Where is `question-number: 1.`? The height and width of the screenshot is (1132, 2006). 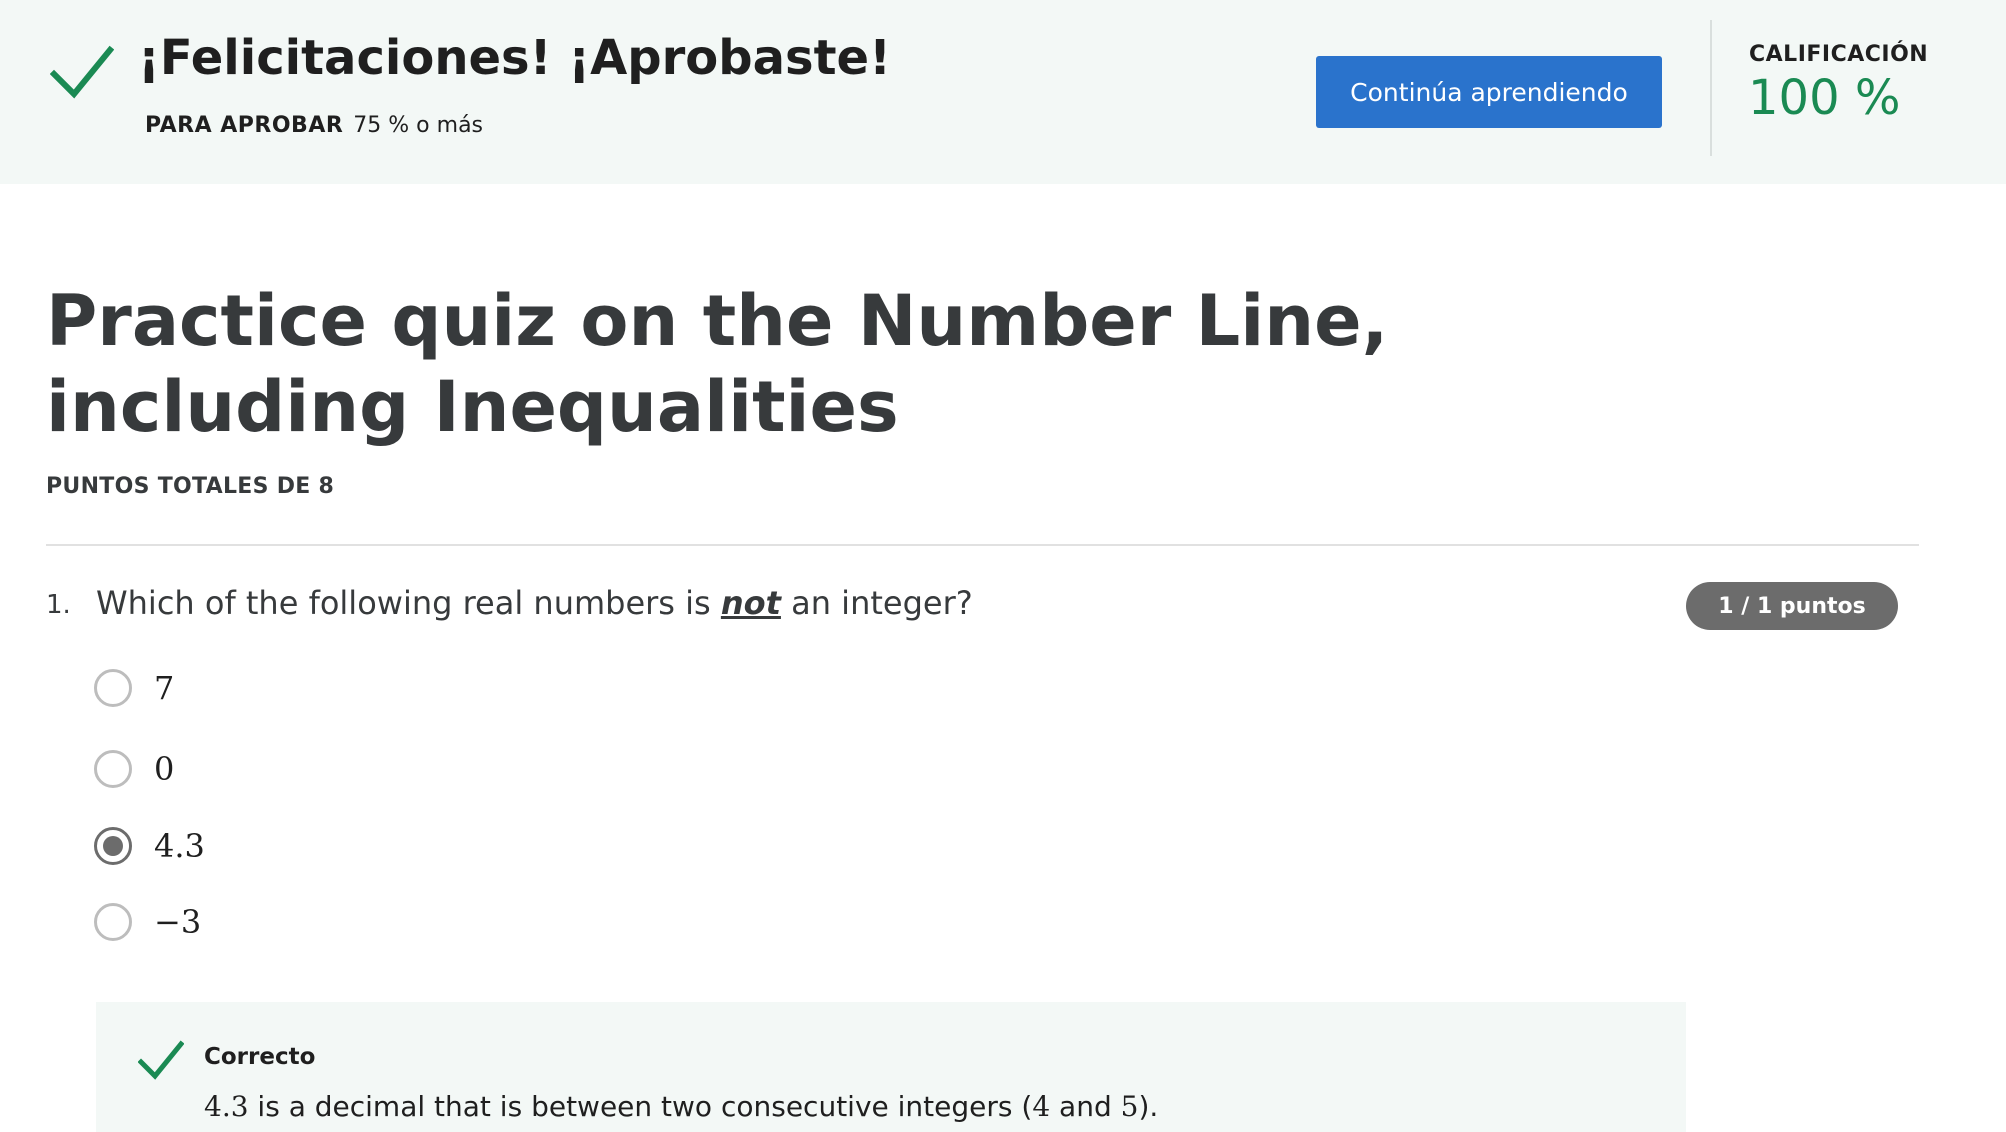 question-number: 1. is located at coordinates (58, 605).